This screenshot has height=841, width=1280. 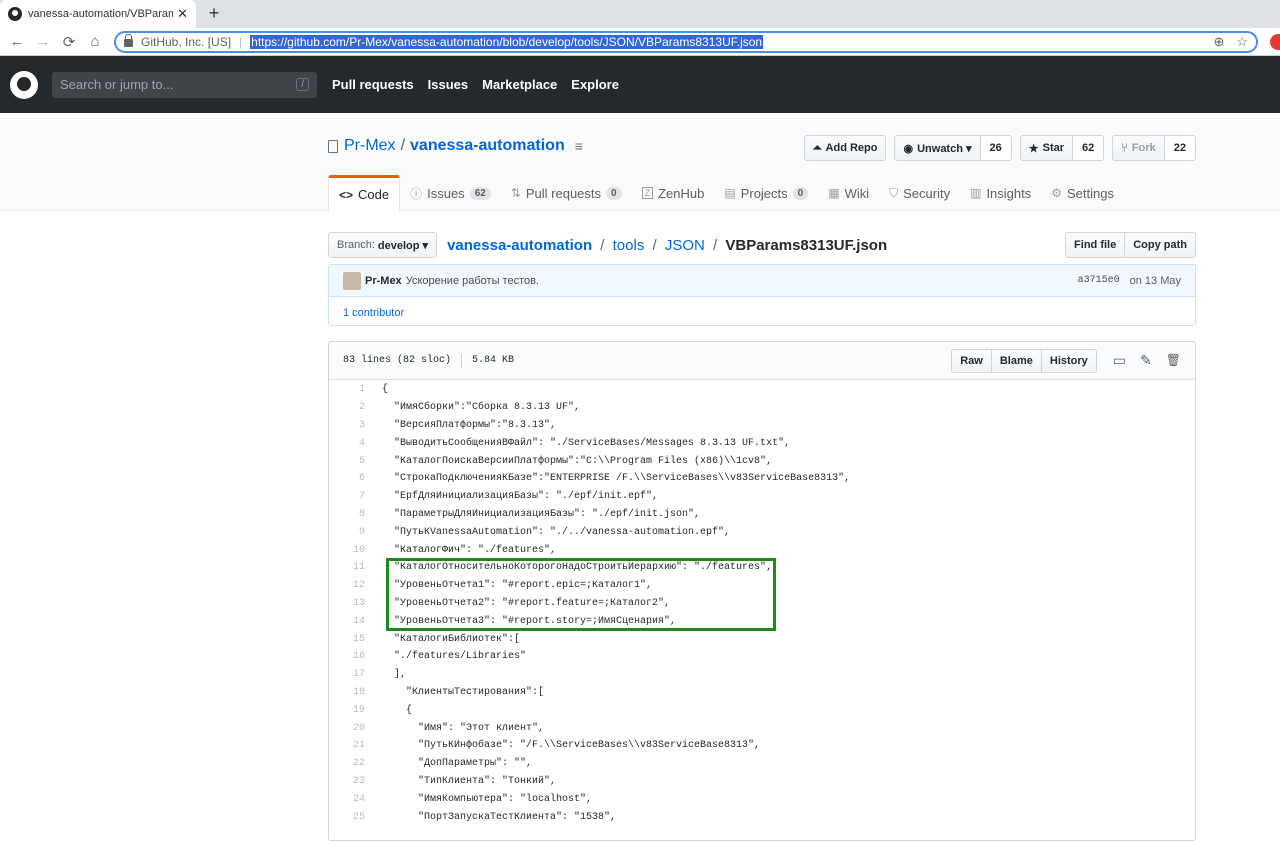 I want to click on breadcrumb-tools-link: tools, so click(x=629, y=245).